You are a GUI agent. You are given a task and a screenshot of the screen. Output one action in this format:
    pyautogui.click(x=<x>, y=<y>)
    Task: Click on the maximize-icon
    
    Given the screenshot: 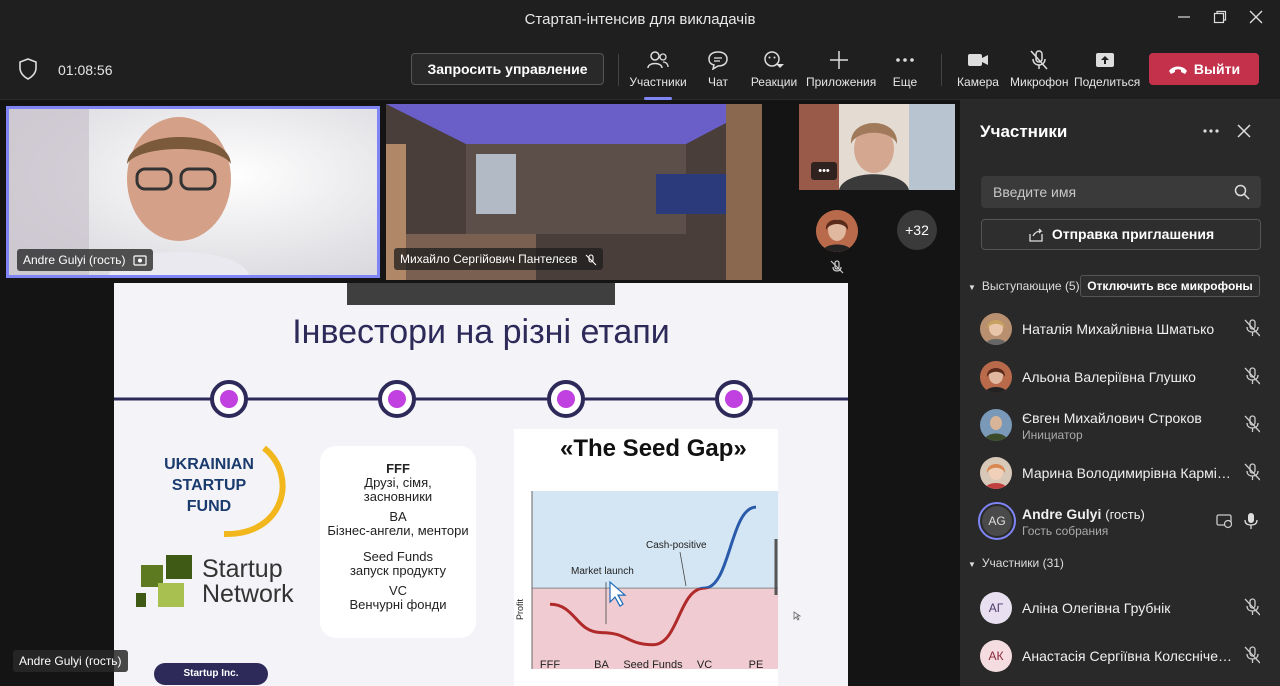 What is the action you would take?
    pyautogui.click(x=1220, y=20)
    